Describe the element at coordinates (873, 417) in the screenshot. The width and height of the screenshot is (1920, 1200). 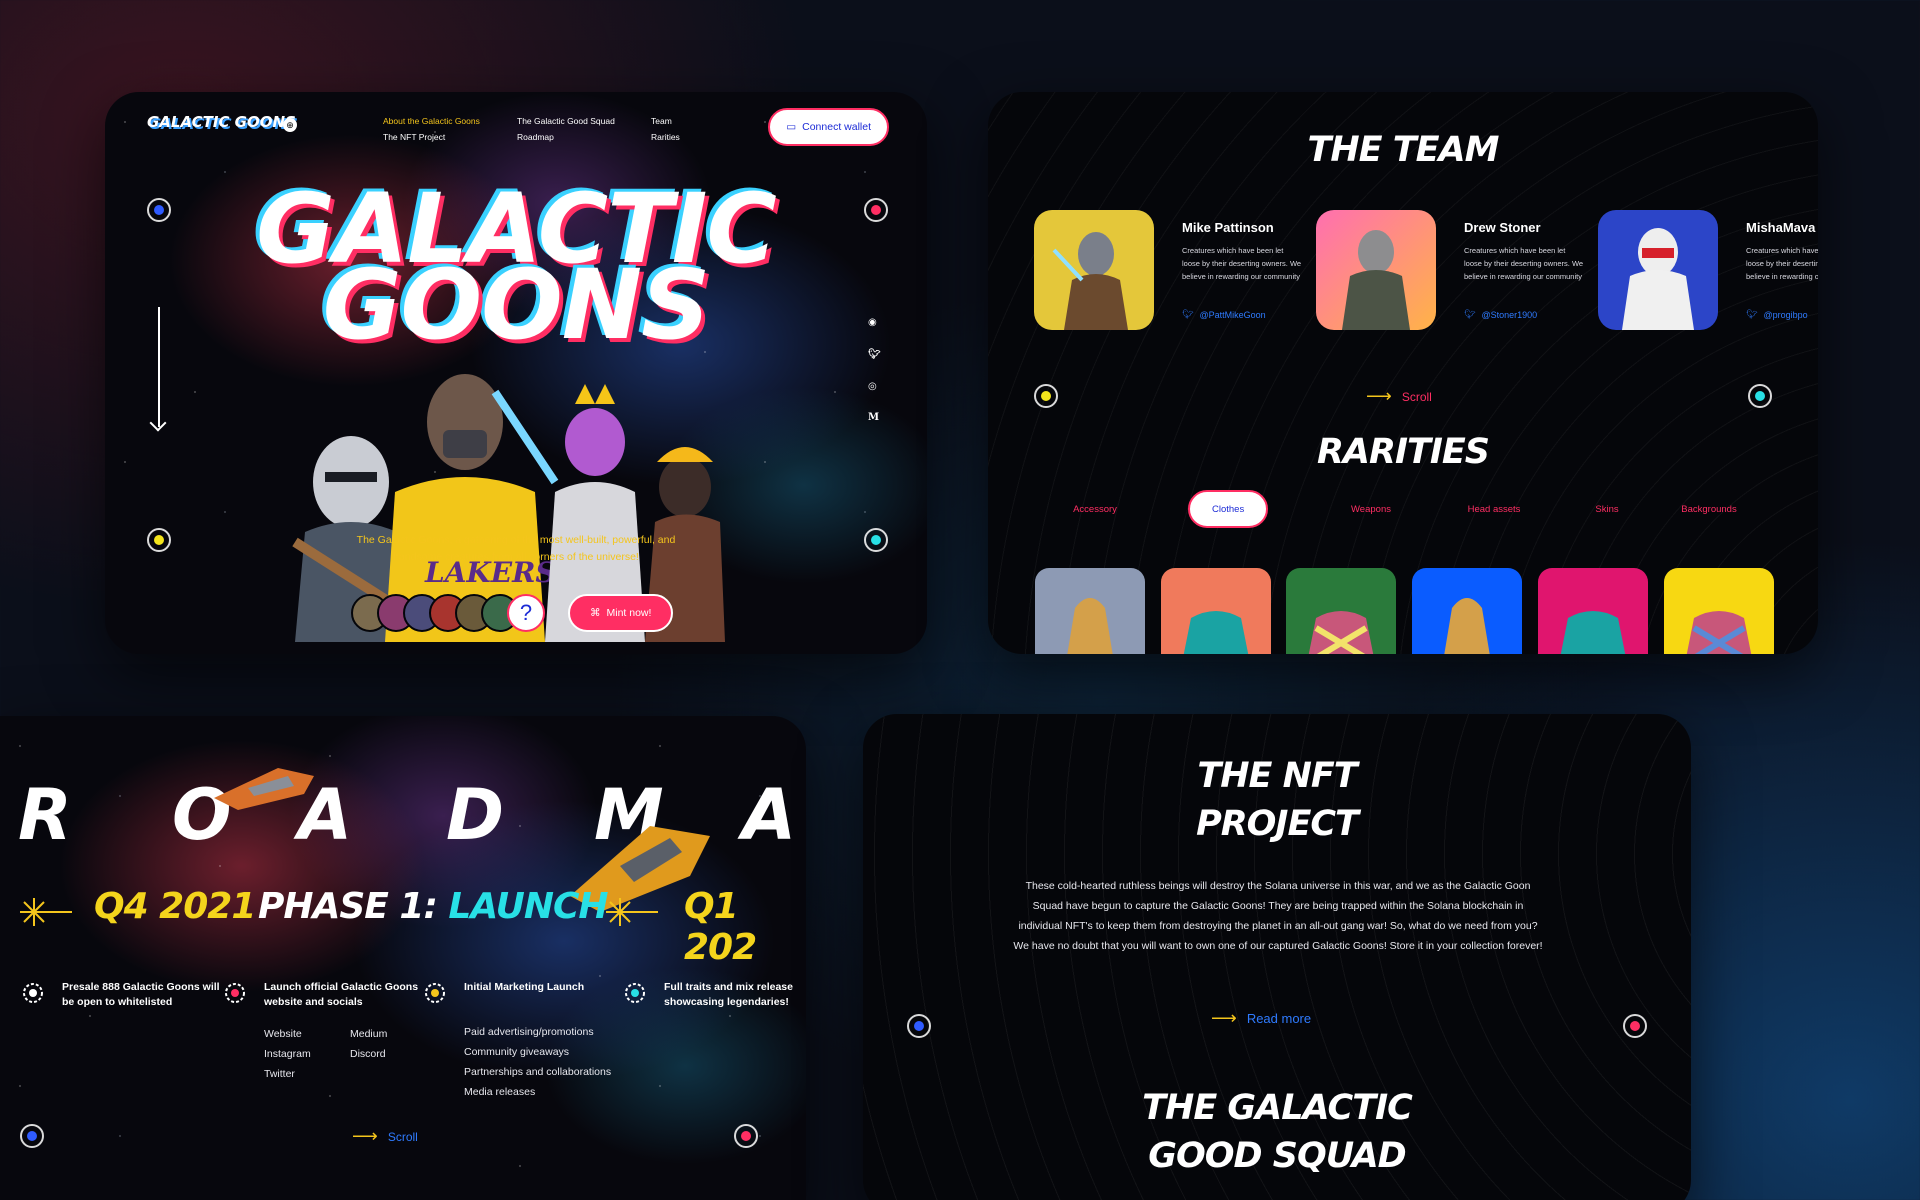
I see `medium-icon: M` at that location.